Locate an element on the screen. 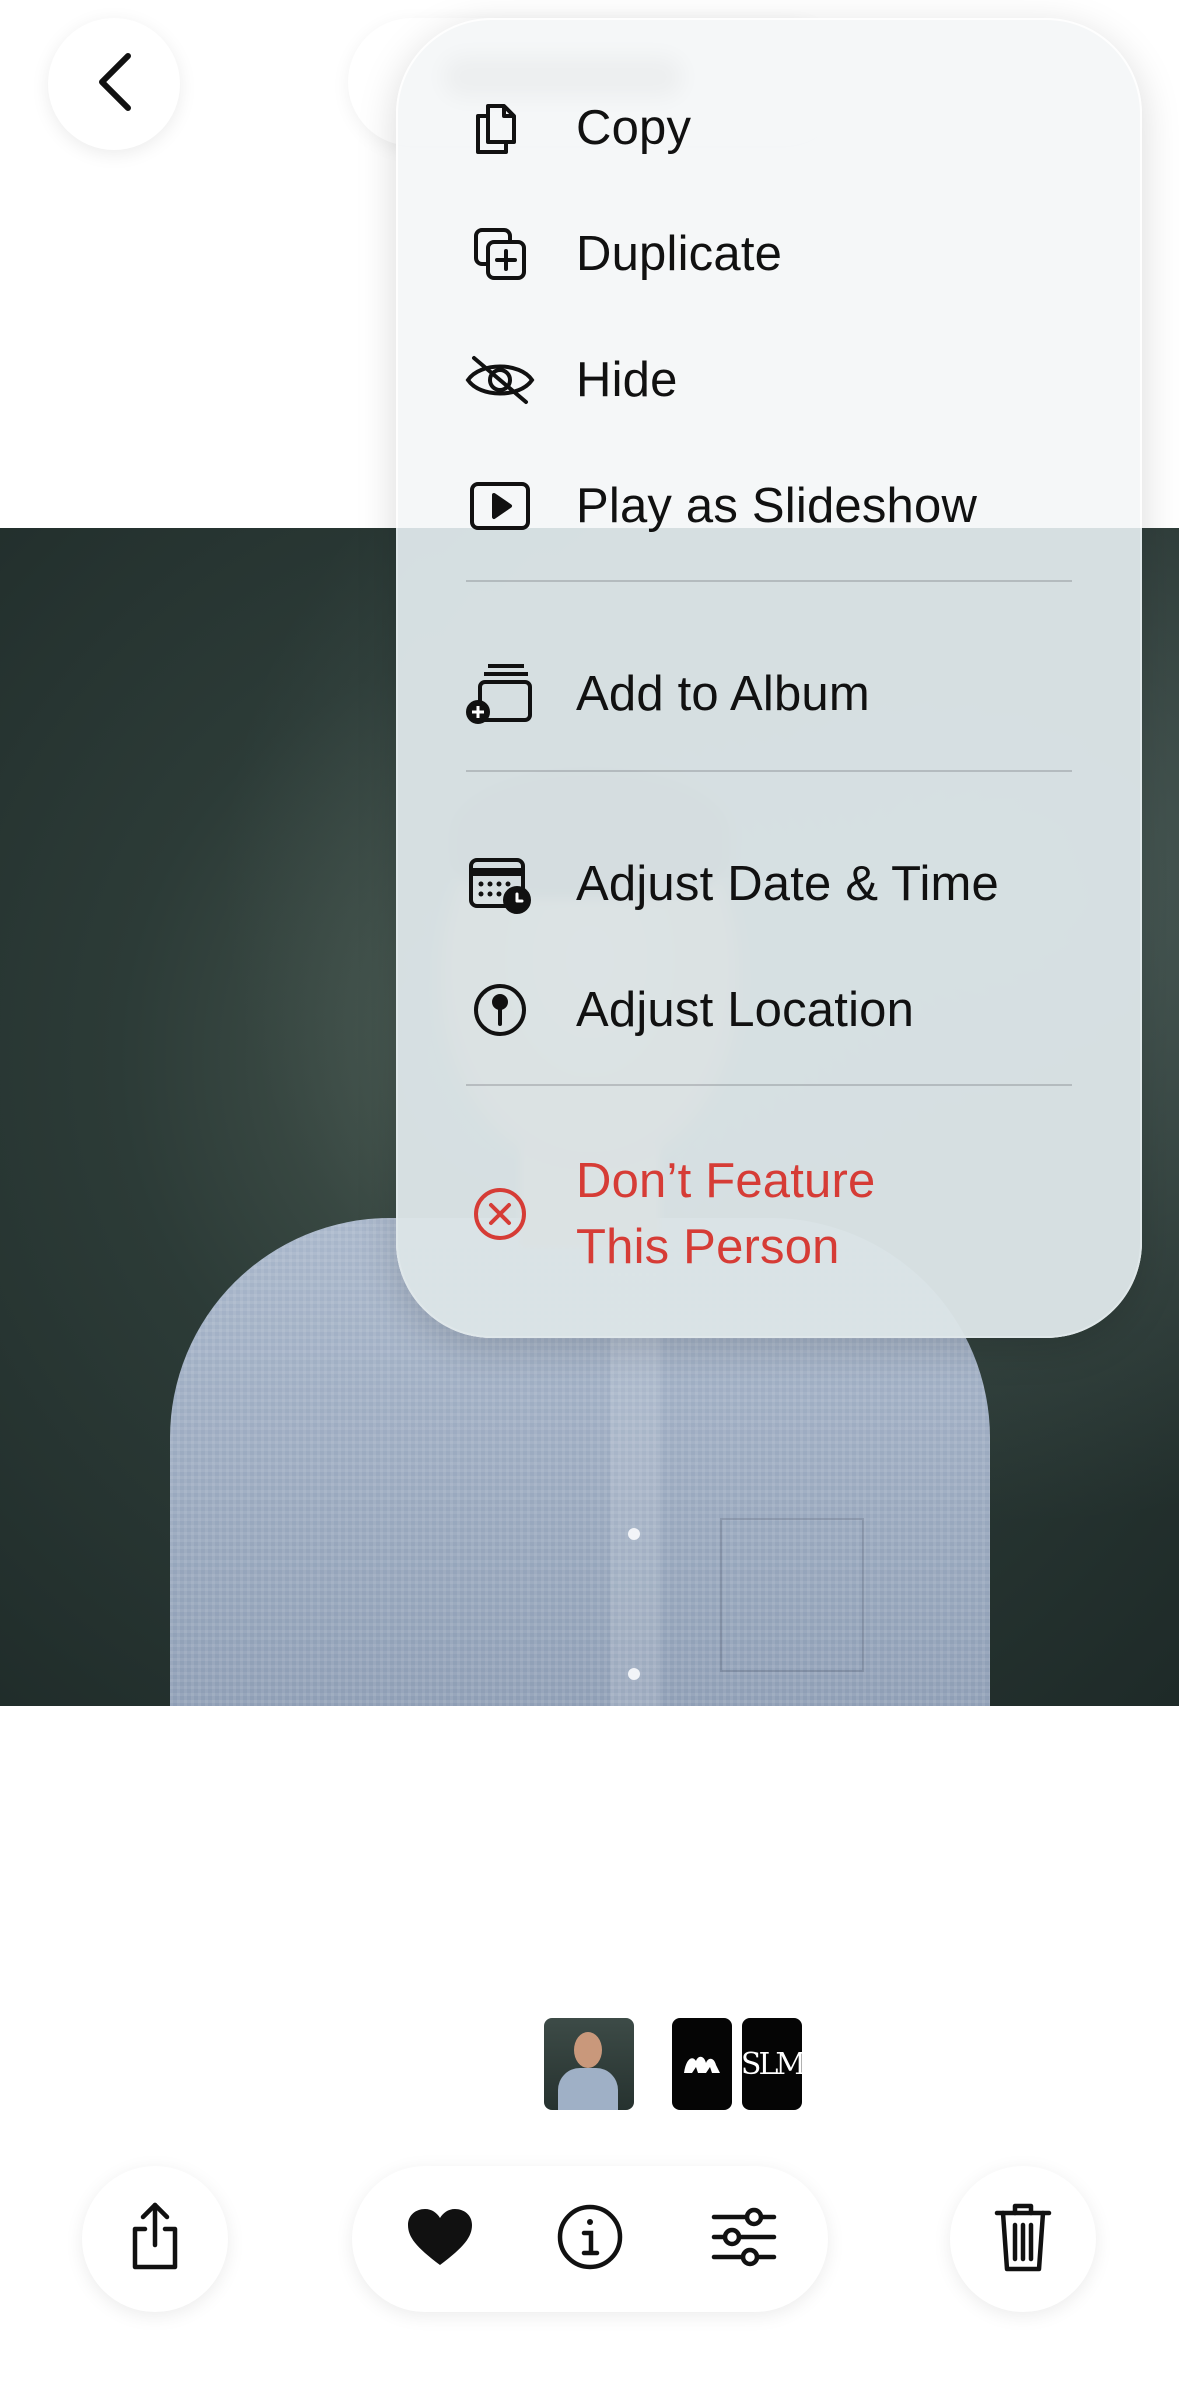 The width and height of the screenshot is (1179, 2396). menu-item-label-line2: This Person is located at coordinates (708, 1247).